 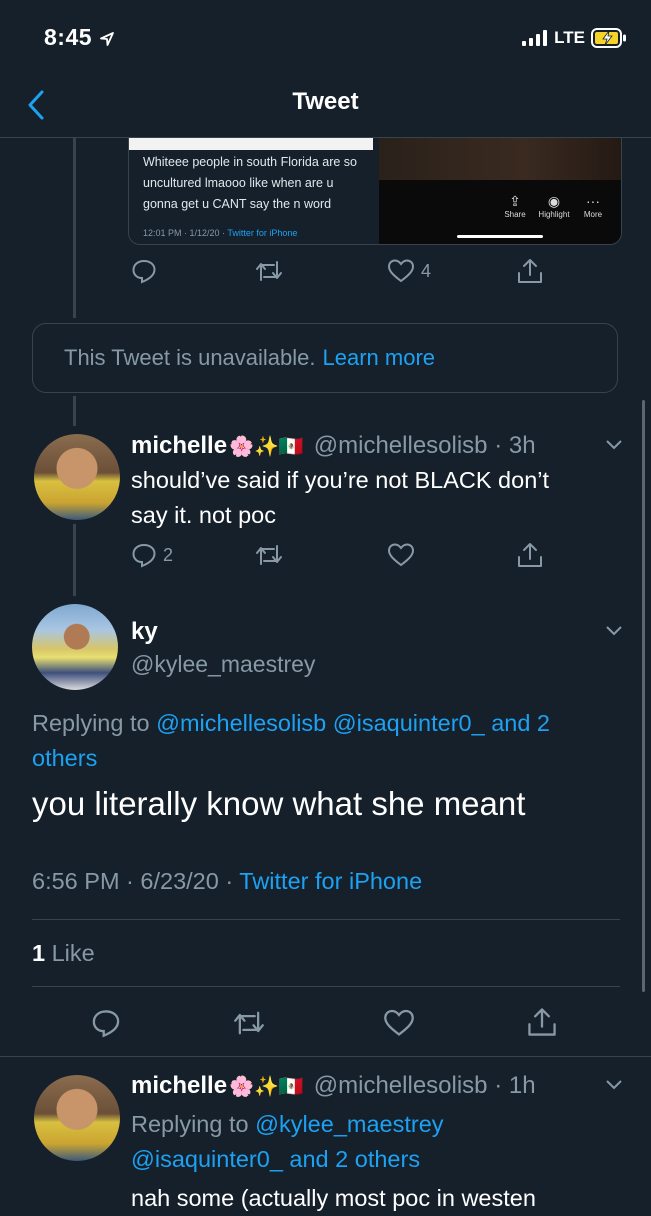 I want to click on highlight-icon: ◉, so click(x=554, y=201).